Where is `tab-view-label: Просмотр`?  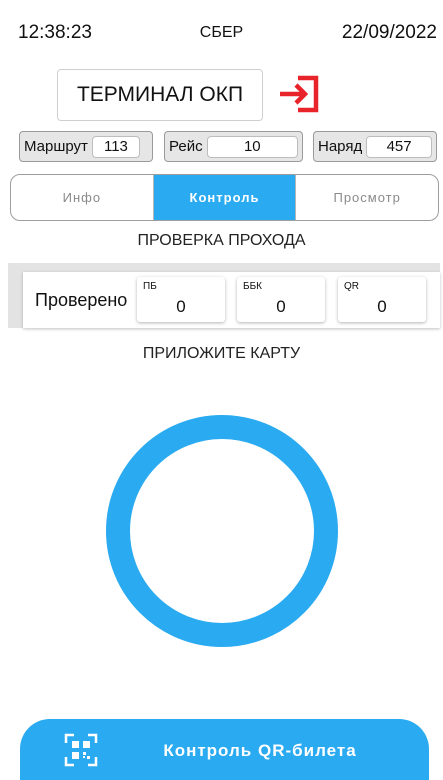 tab-view-label: Просмотр is located at coordinates (367, 197).